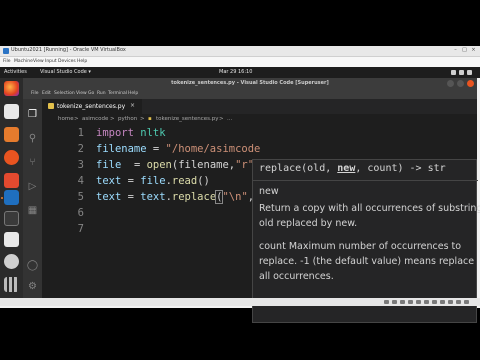 The height and width of the screenshot is (360, 480). What do you see at coordinates (133, 93) in the screenshot?
I see `menu-help: Help` at bounding box center [133, 93].